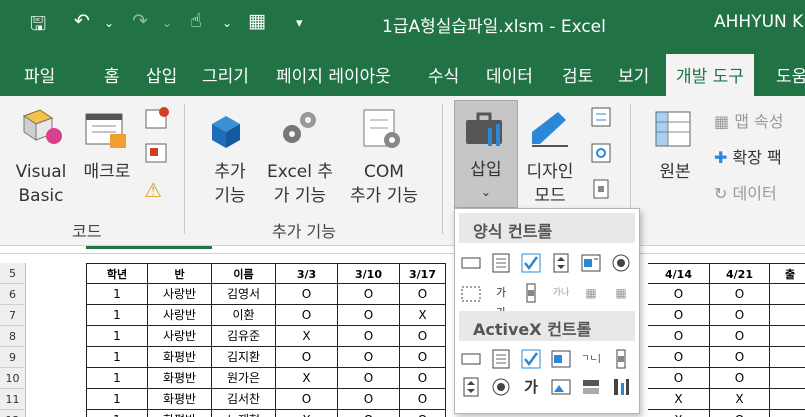 This screenshot has width=805, height=417. What do you see at coordinates (501, 301) in the screenshot?
I see `label-control-icon: 가가` at bounding box center [501, 301].